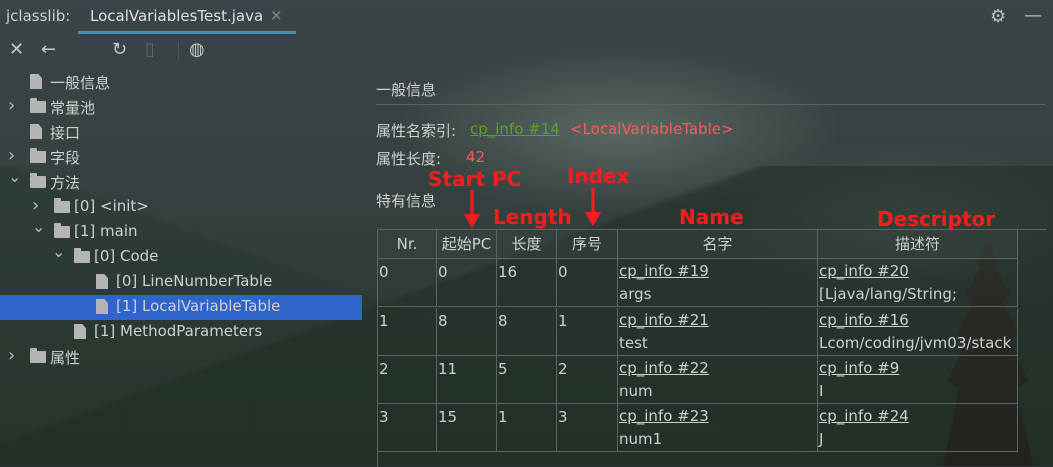 The image size is (1053, 467). I want to click on cell-index: 1, so click(563, 321).